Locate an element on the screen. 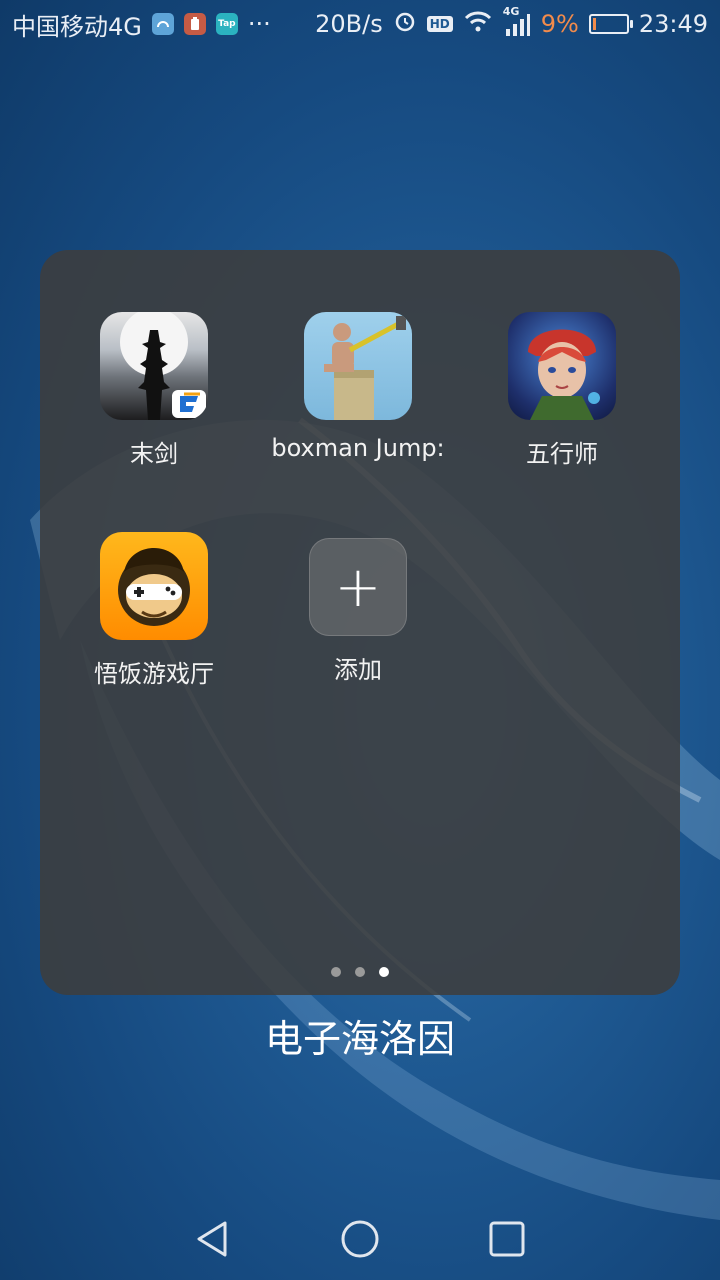  app-mojian: 末剑 is located at coordinates (154, 390).